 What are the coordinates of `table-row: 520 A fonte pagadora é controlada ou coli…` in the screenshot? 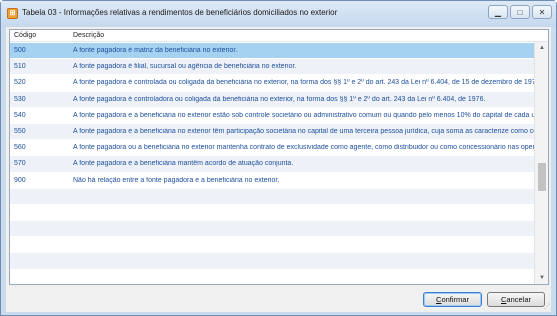 It's located at (272, 83).